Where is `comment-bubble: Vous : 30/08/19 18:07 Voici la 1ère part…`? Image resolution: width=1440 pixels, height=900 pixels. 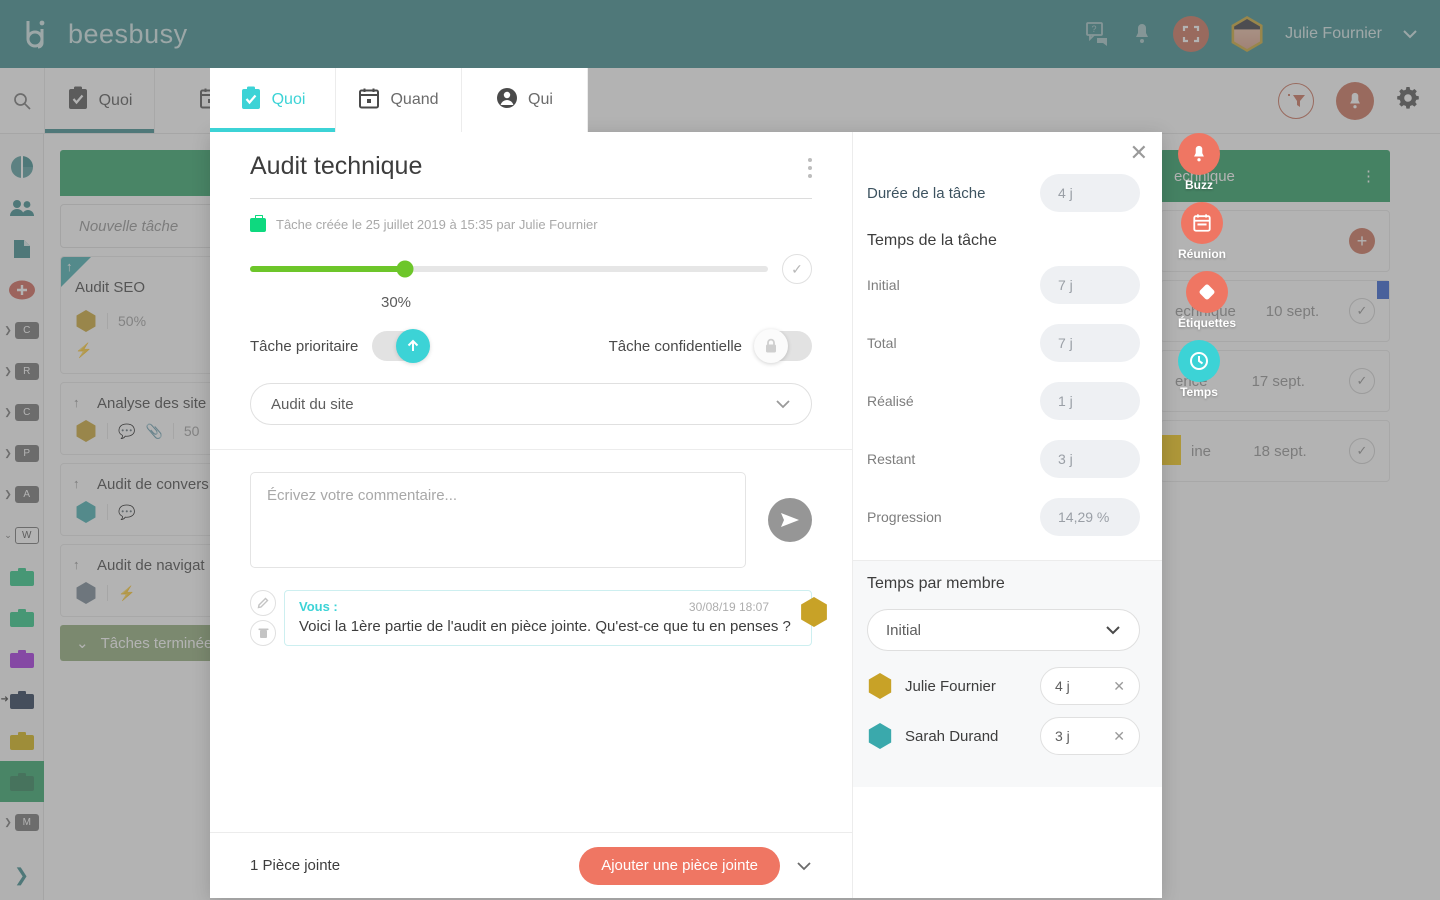
comment-bubble: Vous : 30/08/19 18:07 Voici la 1ère part… is located at coordinates (555, 618).